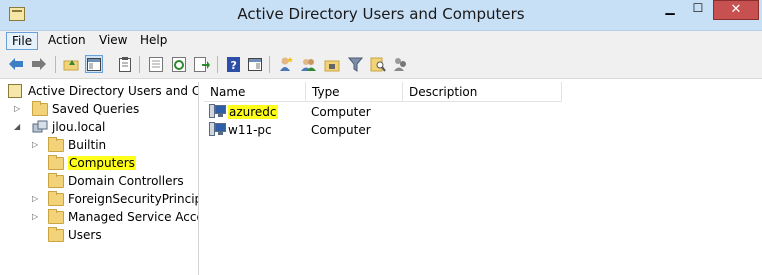  I want to click on tree-item-computers: Computers, so click(92, 163).